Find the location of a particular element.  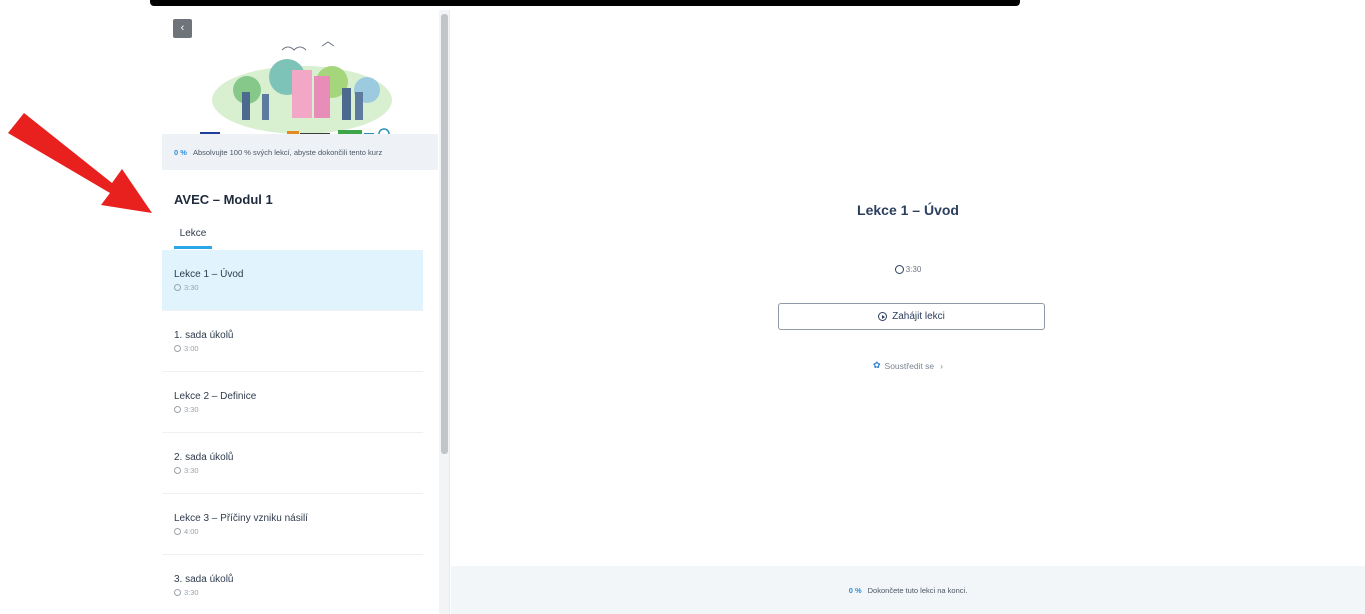

start-lesson-button: Zahájit lekci is located at coordinates (911, 316).